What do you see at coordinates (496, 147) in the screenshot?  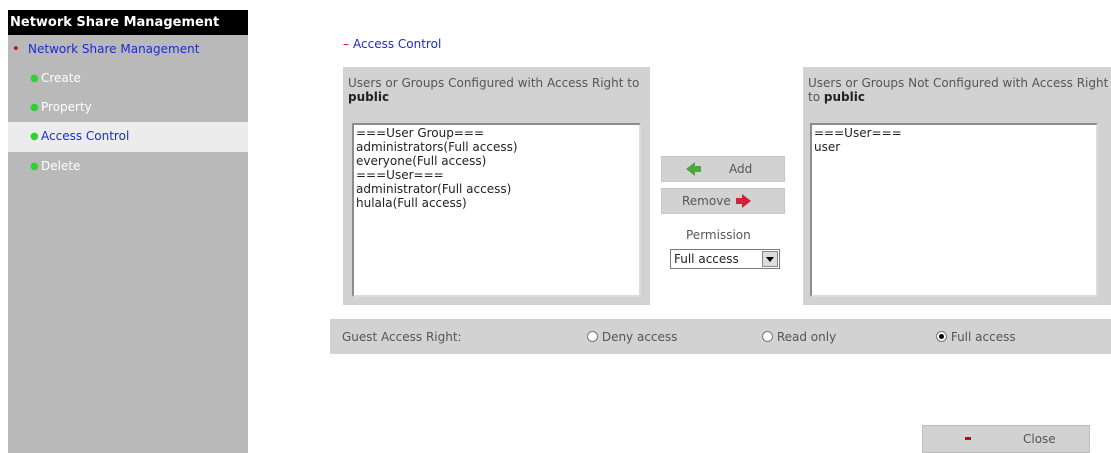 I see `list-item: administrators(Full access)` at bounding box center [496, 147].